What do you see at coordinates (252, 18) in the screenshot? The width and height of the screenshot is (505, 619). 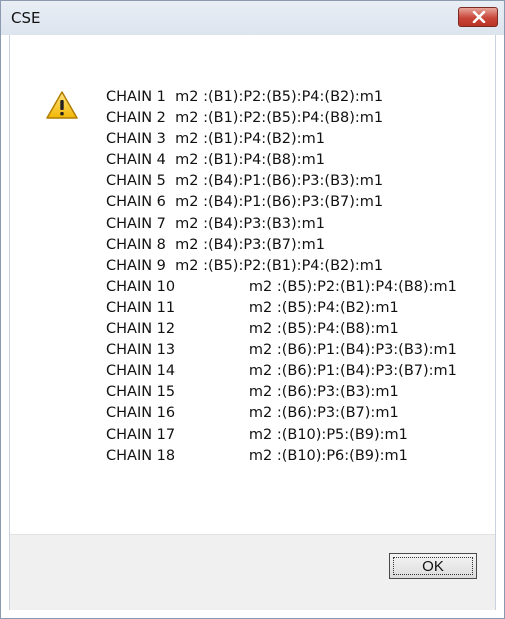 I see `title-bar: CSE` at bounding box center [252, 18].